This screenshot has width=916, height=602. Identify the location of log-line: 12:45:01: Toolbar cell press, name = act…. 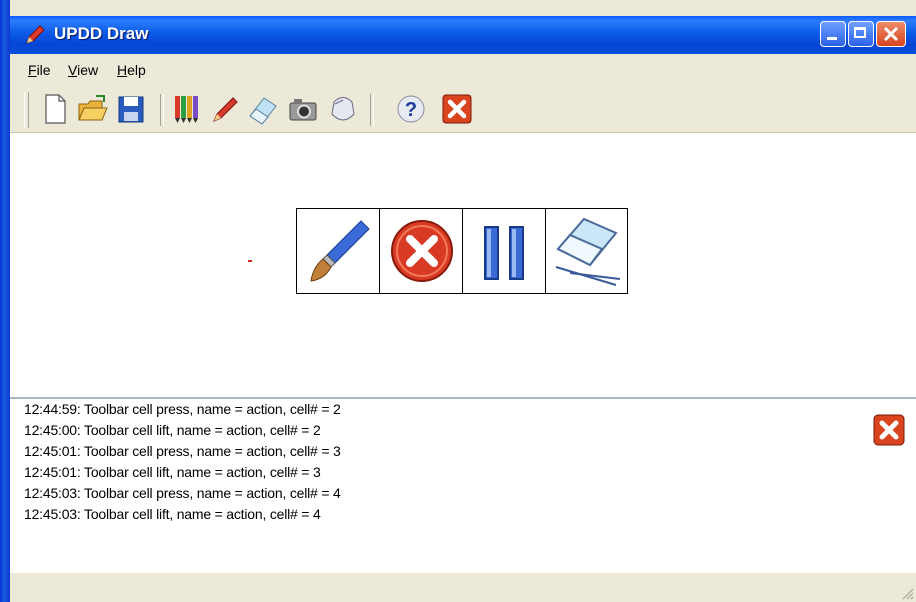
(182, 451).